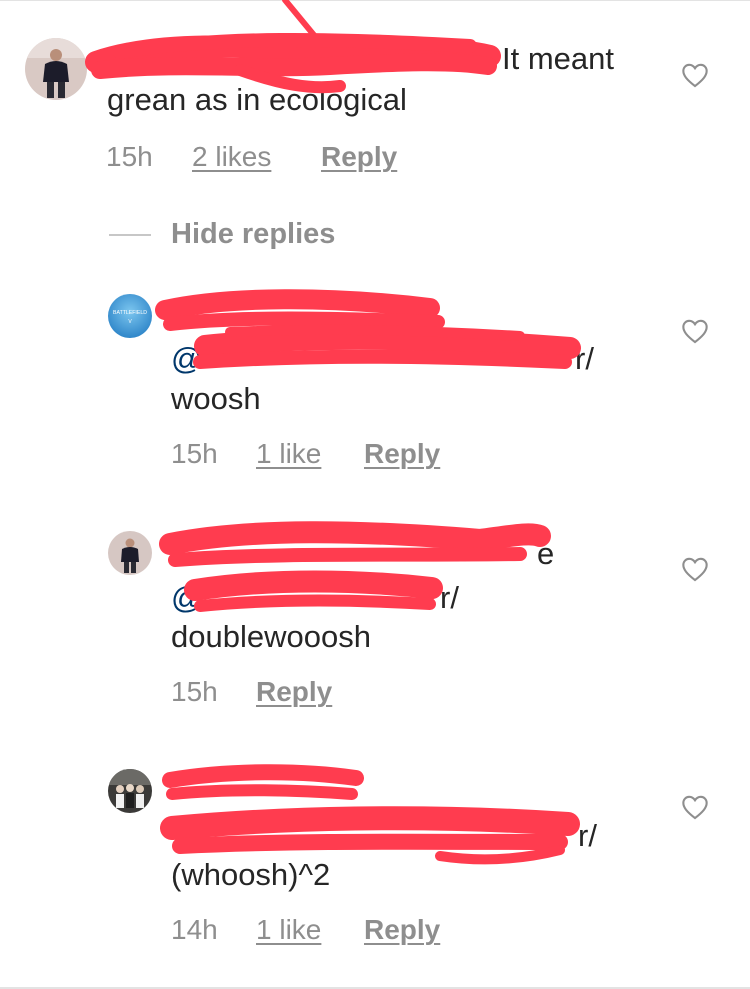  Describe the element at coordinates (130, 313) in the screenshot. I see `battlefield-avatar-label: BATTLEFIELD` at that location.